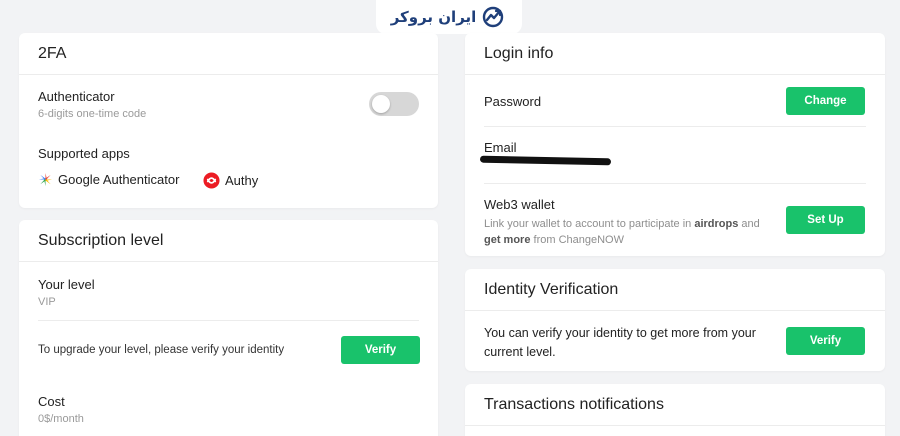  I want to click on subscription-verify-button: Verify, so click(380, 350).